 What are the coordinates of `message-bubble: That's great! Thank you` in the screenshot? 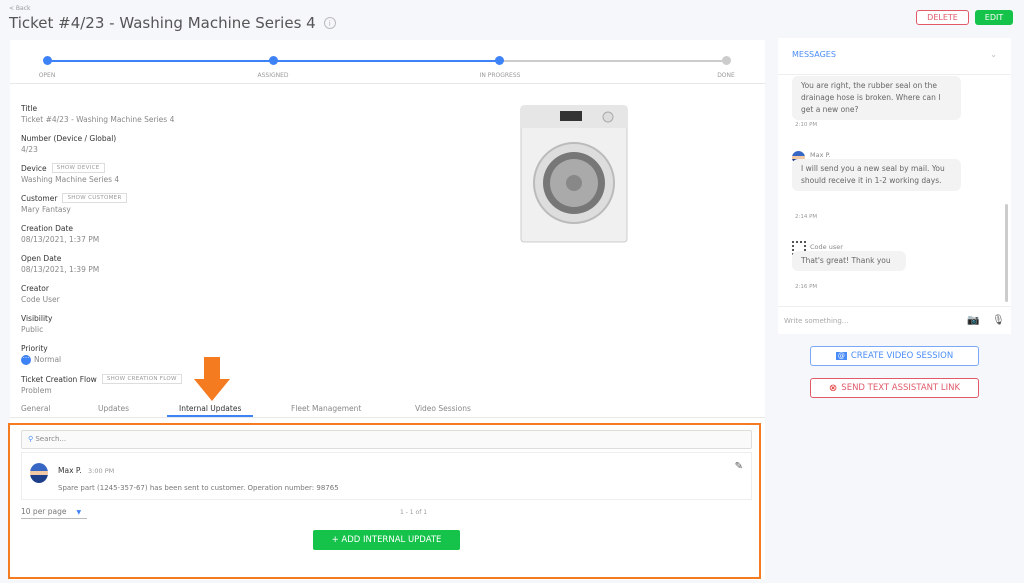 It's located at (849, 261).